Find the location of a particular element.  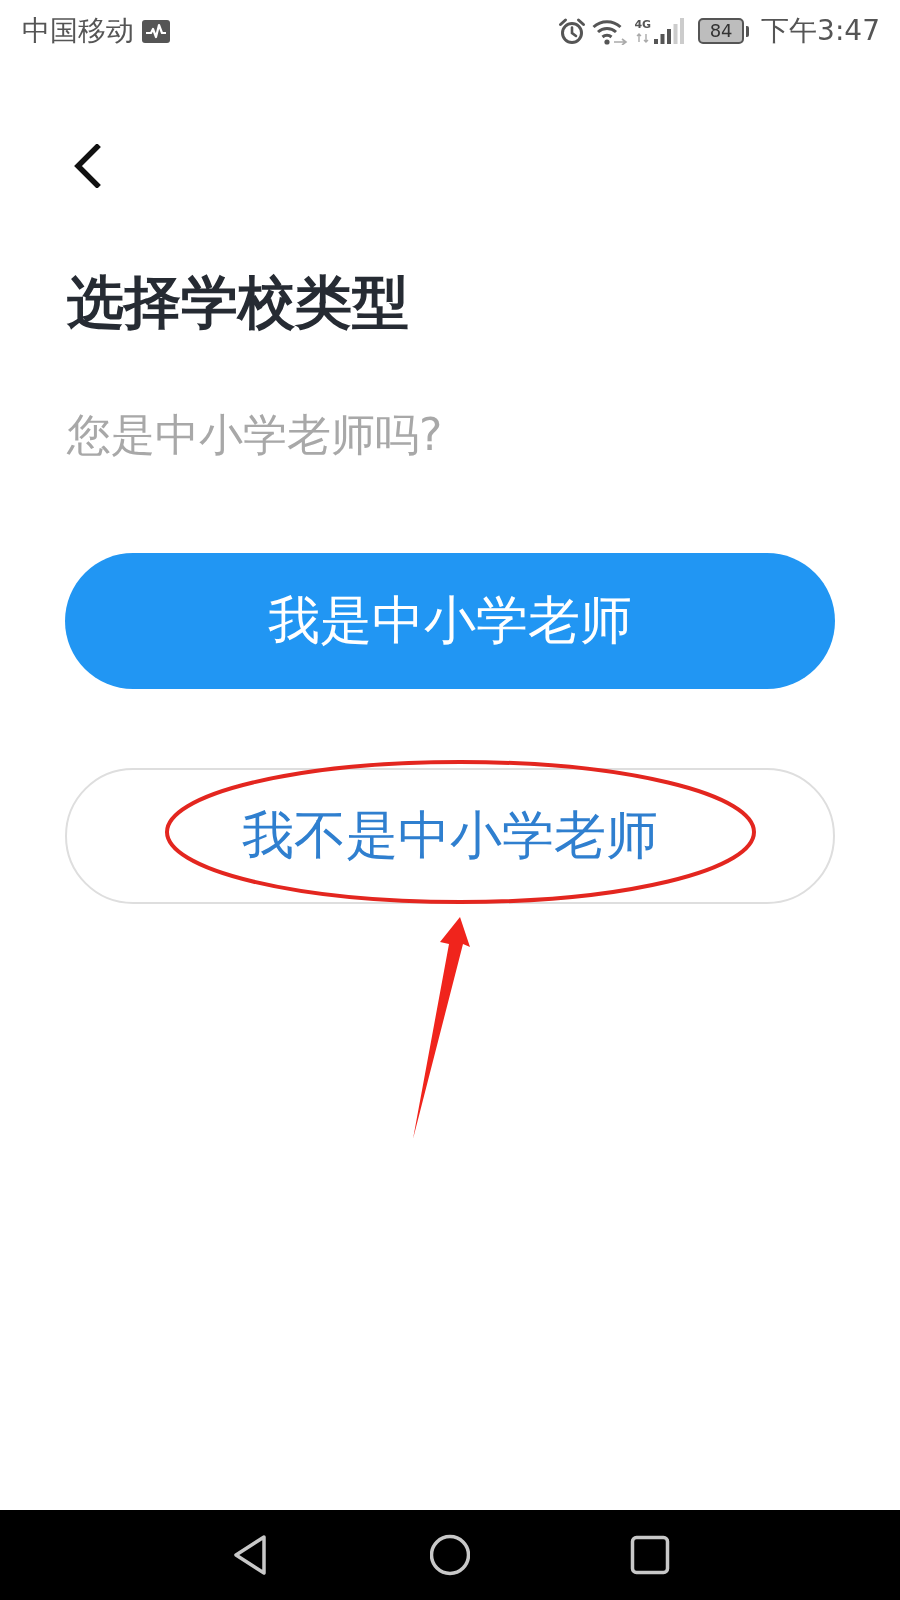

page-title: 选择学校类型 is located at coordinates (238, 302).